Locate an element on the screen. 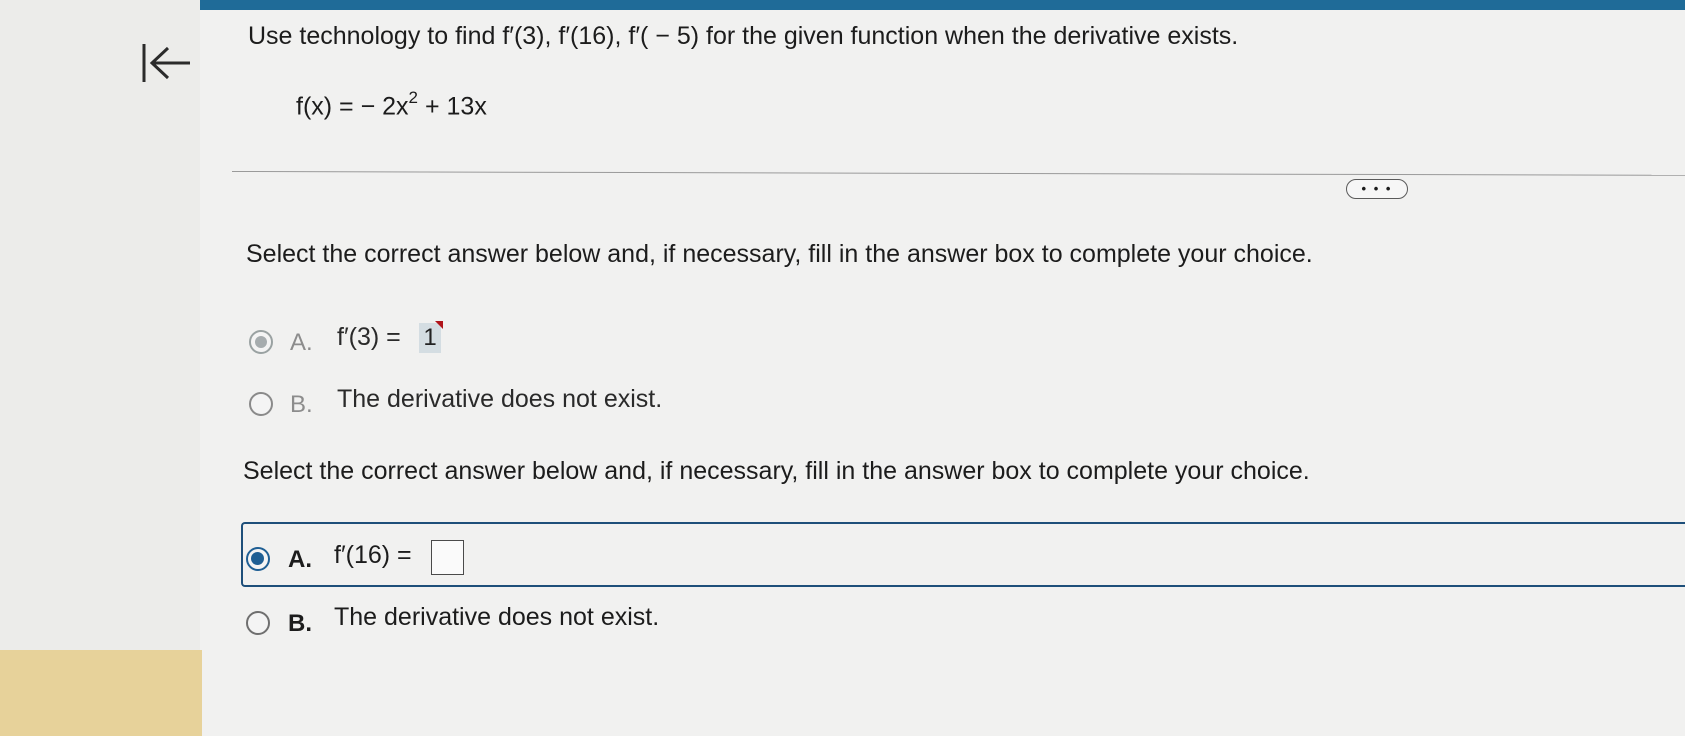  part2-option-a-radio is located at coordinates (258, 559).